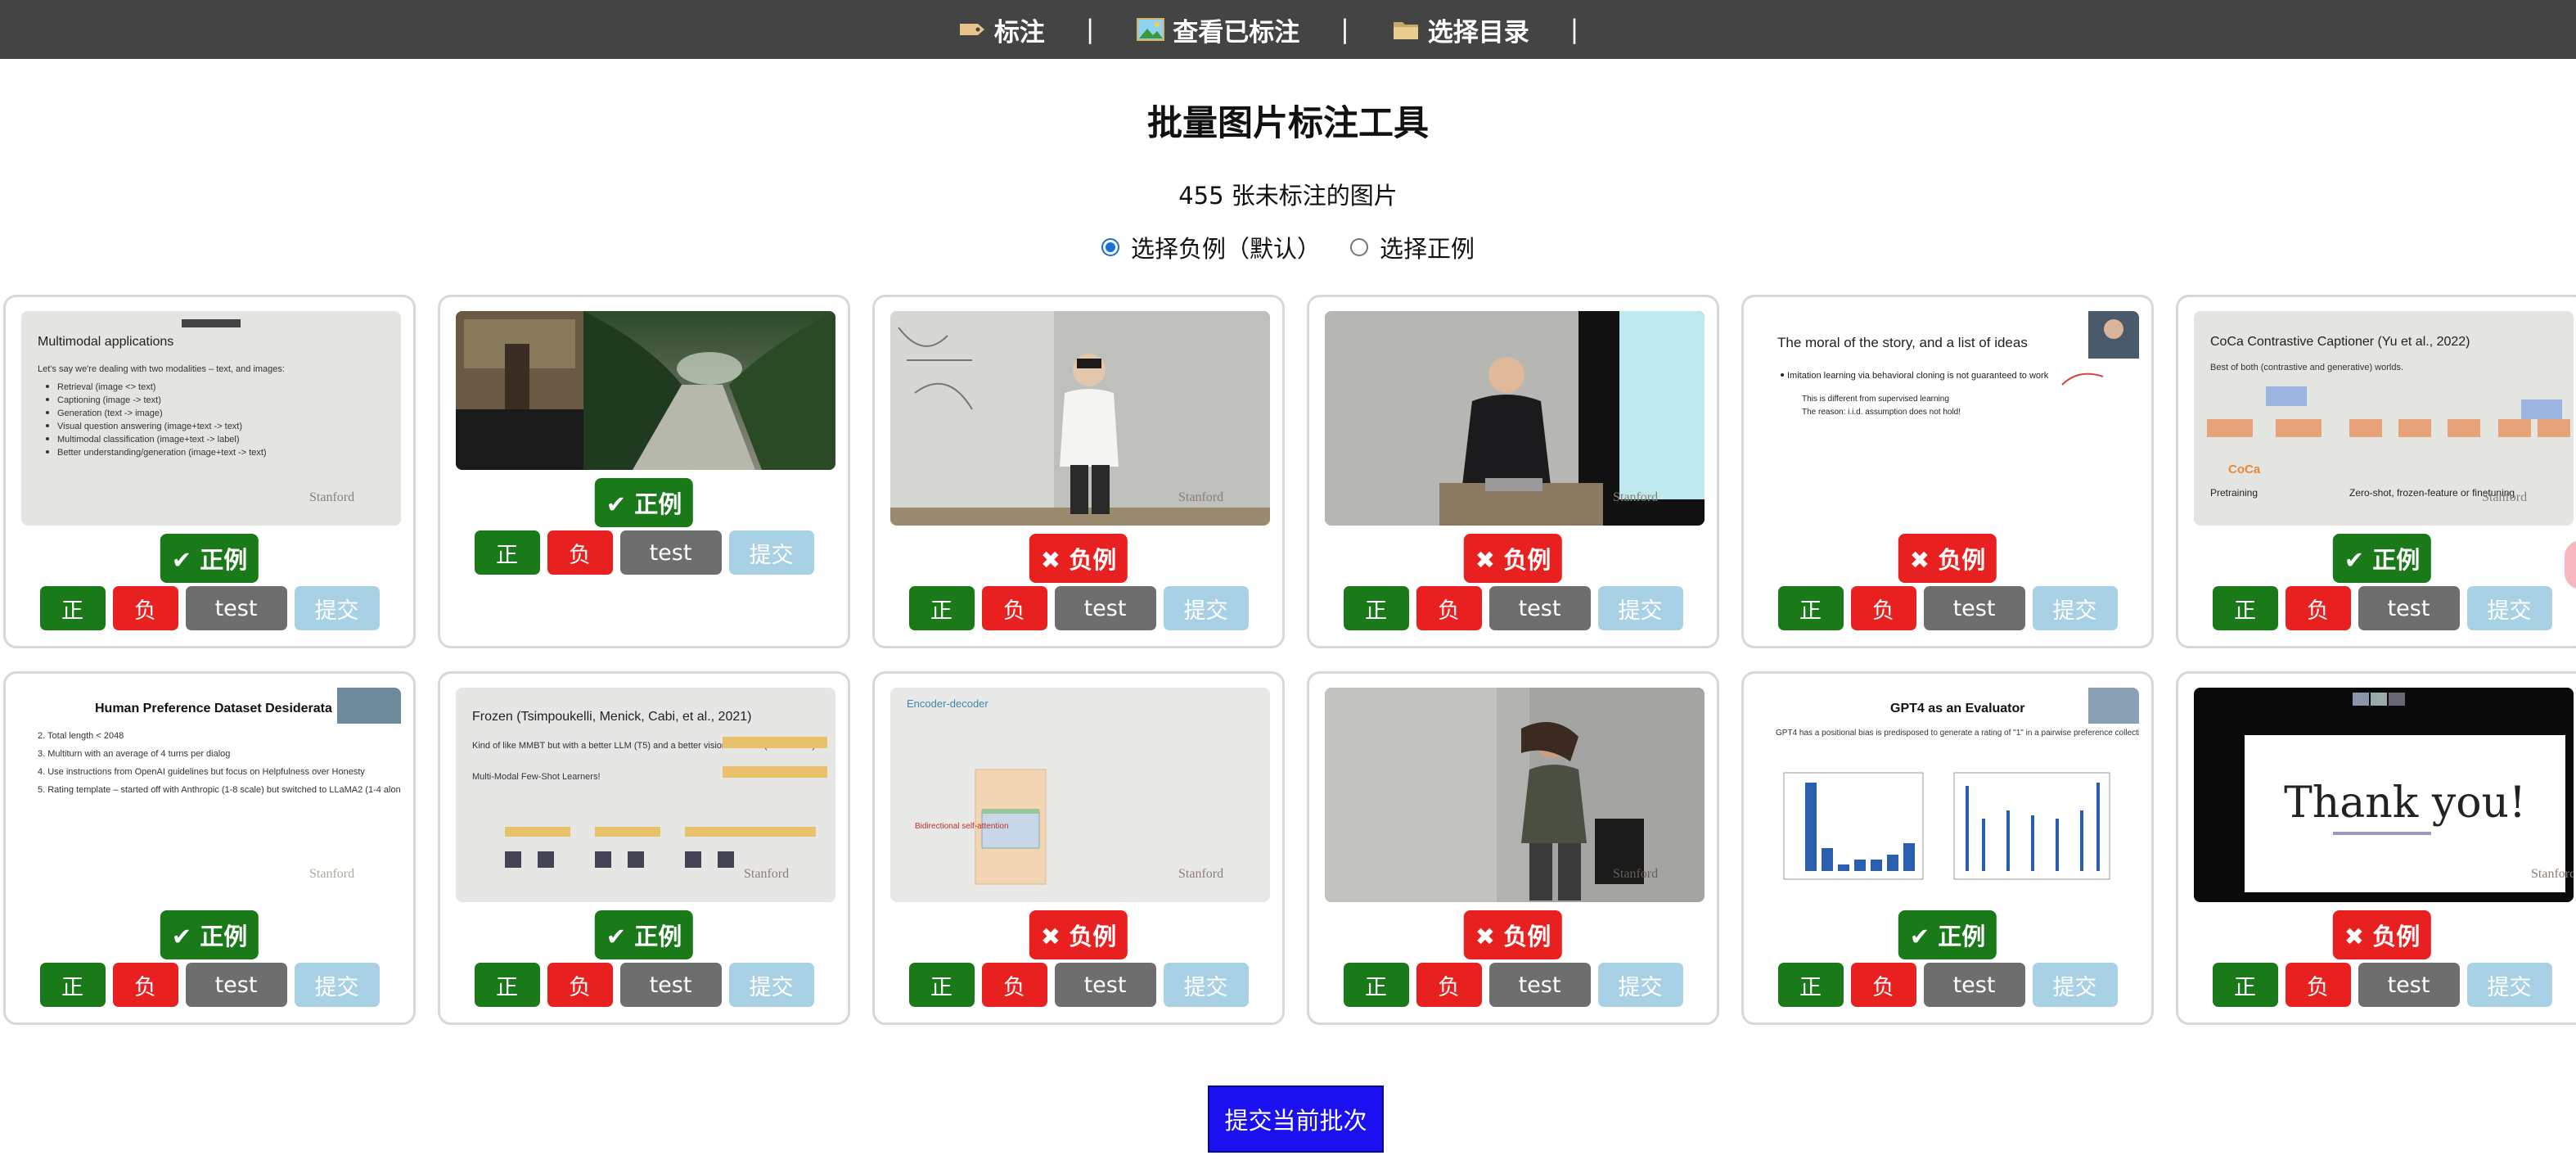  What do you see at coordinates (1288, 124) in the screenshot?
I see `page-title: 批量图片标注工具` at bounding box center [1288, 124].